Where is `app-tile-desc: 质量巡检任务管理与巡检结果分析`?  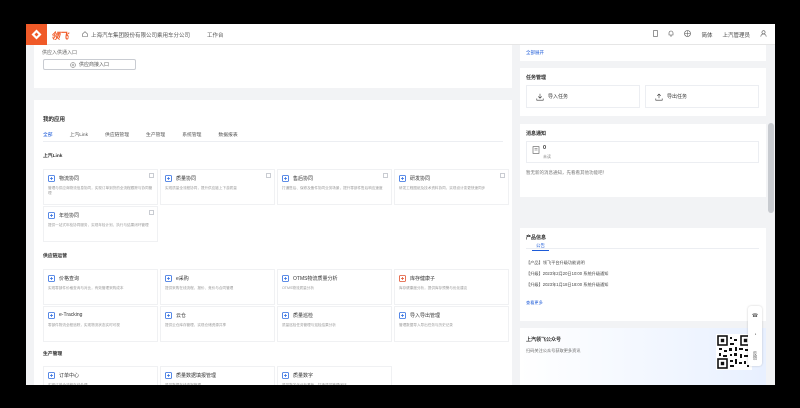 app-tile-desc: 质量巡检任务管理与巡检结果分析 is located at coordinates (309, 325).